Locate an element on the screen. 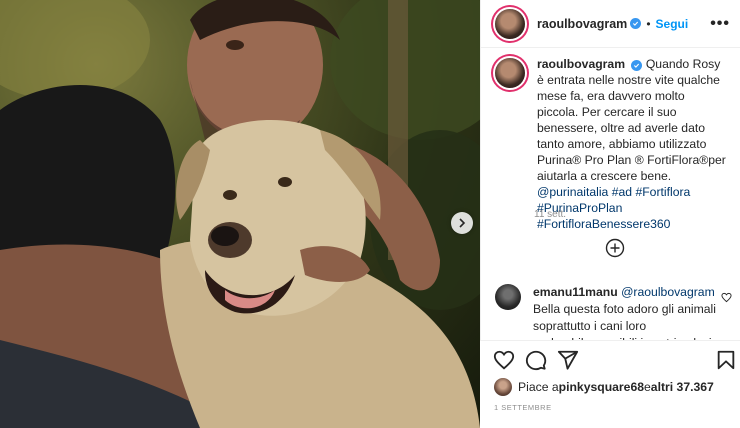 The image size is (740, 428). likes-middle: e is located at coordinates (647, 387).